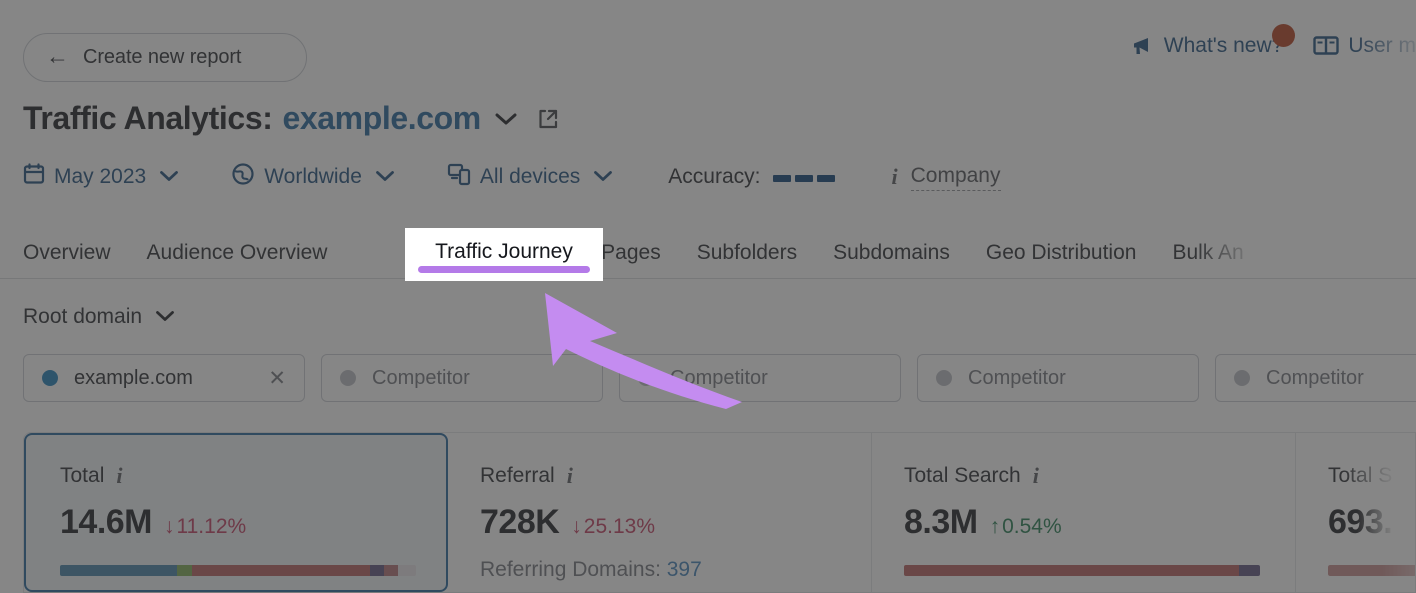 The image size is (1416, 593). Describe the element at coordinates (941, 522) in the screenshot. I see `metric-card-value: 8.3M` at that location.